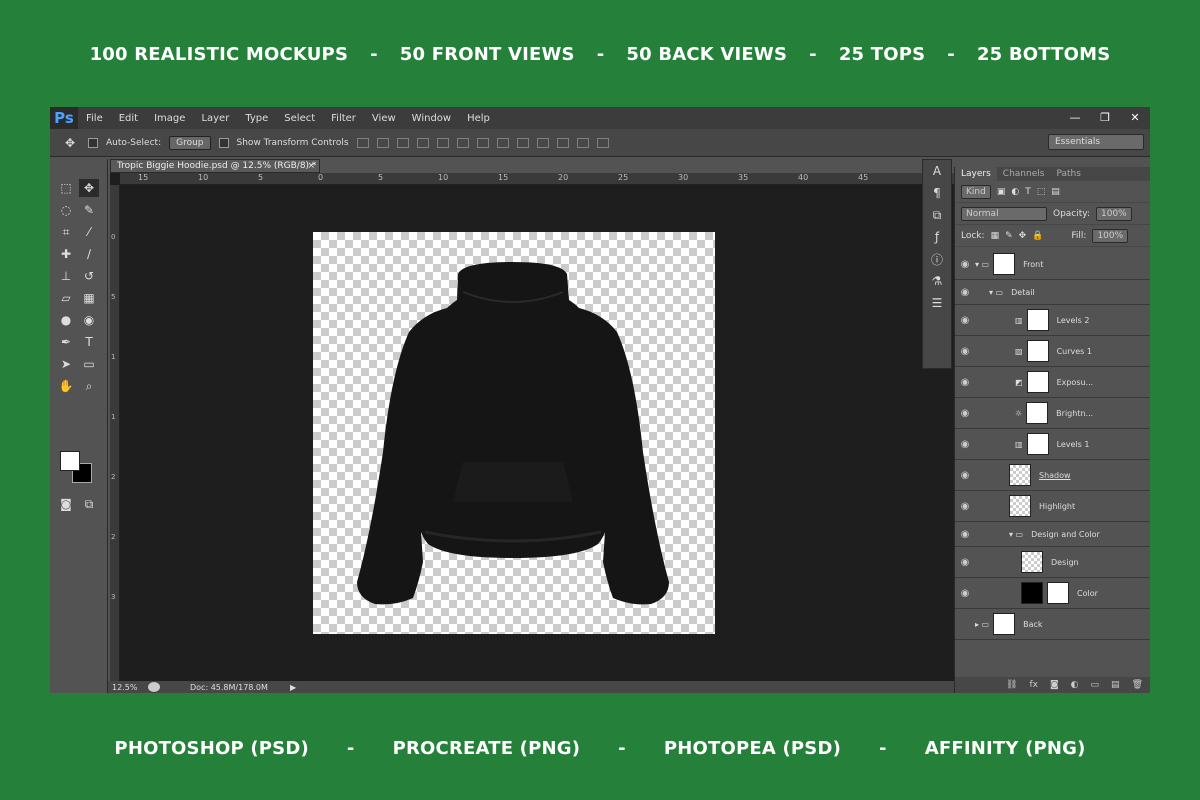 This screenshot has height=800, width=1200. Describe the element at coordinates (442, 142) in the screenshot. I see `align-center-icon` at that location.